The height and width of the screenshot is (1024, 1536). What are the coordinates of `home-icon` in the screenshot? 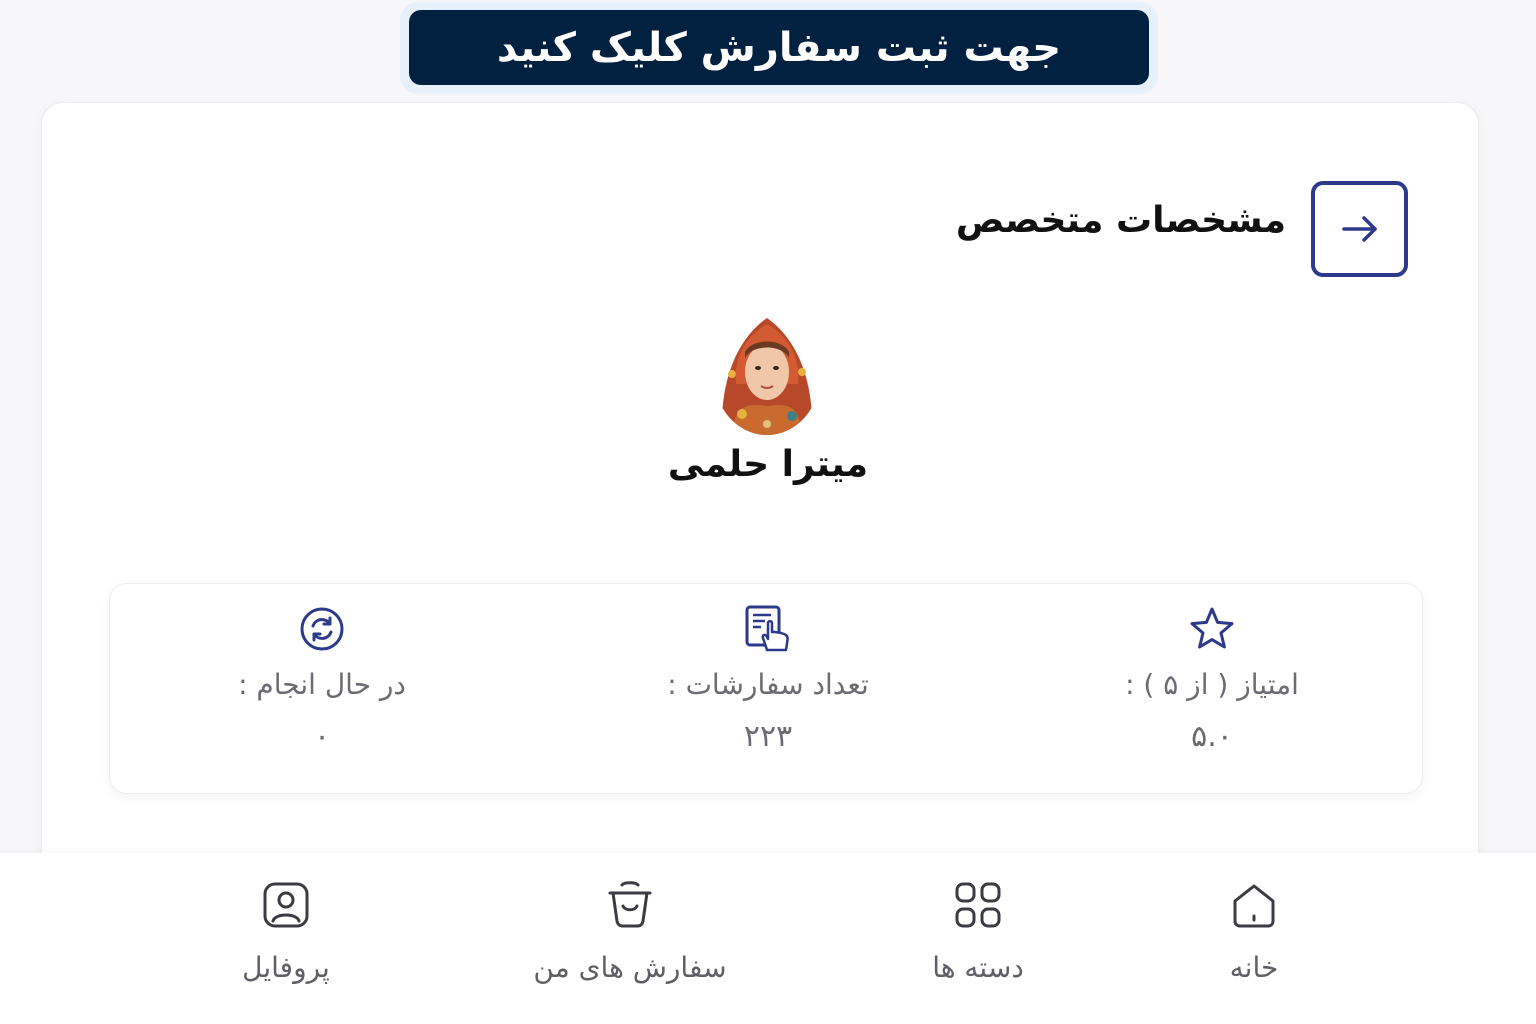 It's located at (1254, 906).